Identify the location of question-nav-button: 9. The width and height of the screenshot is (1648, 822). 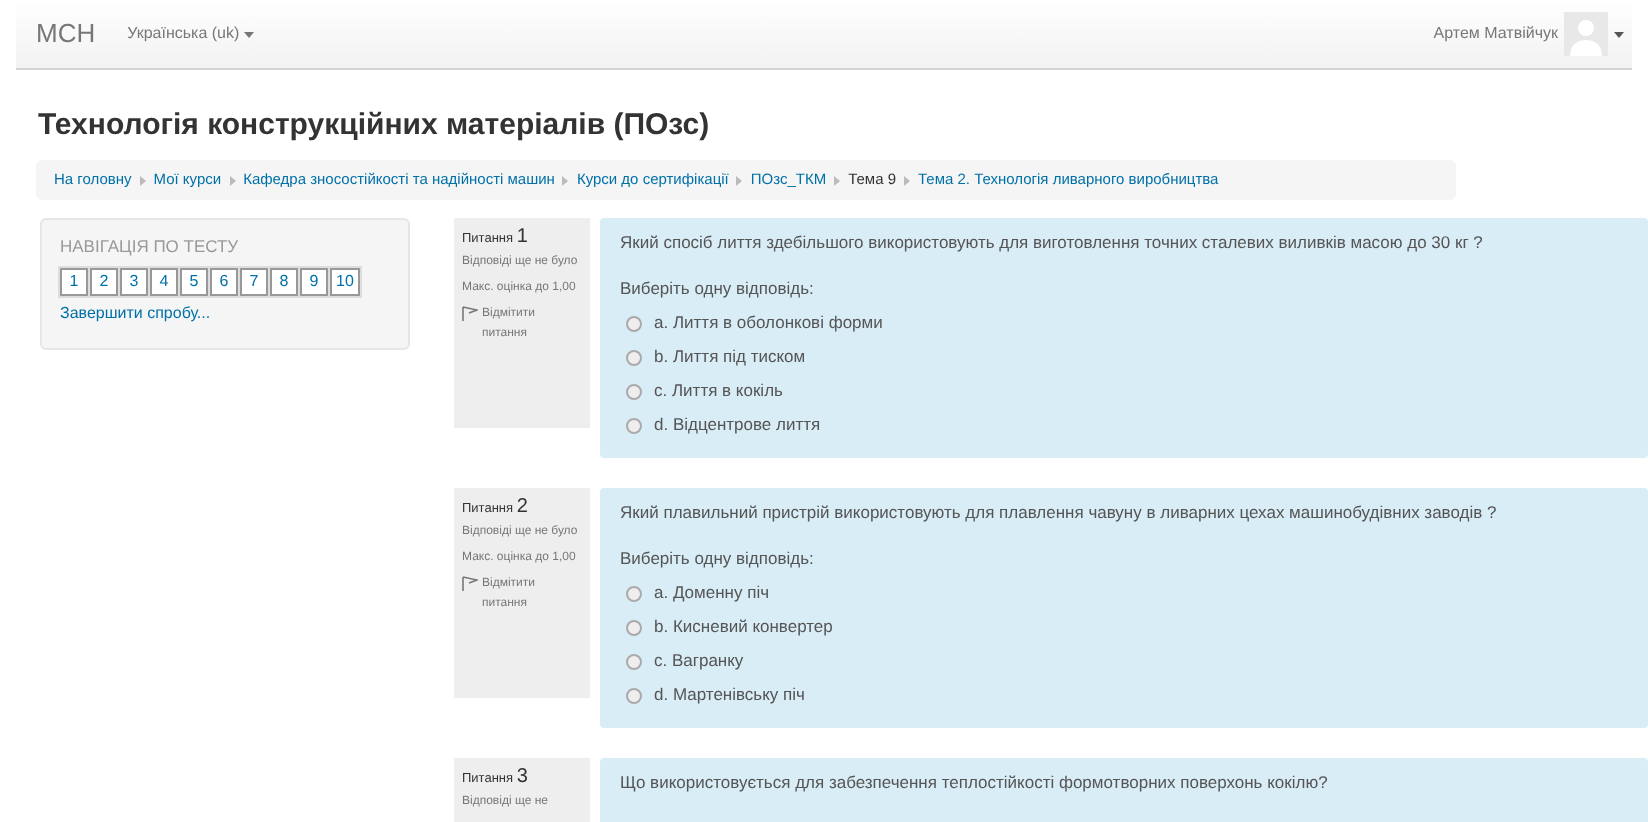
(314, 281).